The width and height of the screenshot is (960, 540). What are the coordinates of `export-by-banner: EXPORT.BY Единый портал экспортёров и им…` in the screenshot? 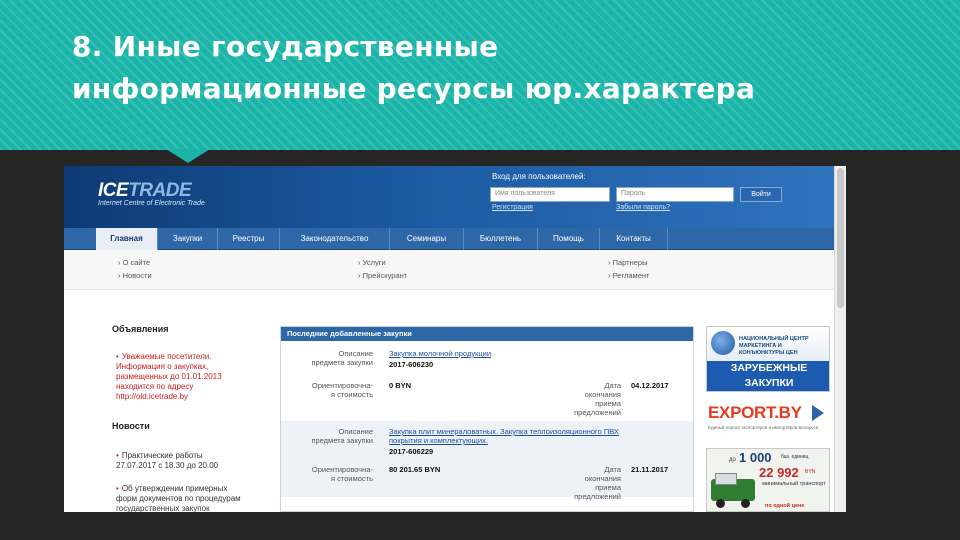 It's located at (768, 417).